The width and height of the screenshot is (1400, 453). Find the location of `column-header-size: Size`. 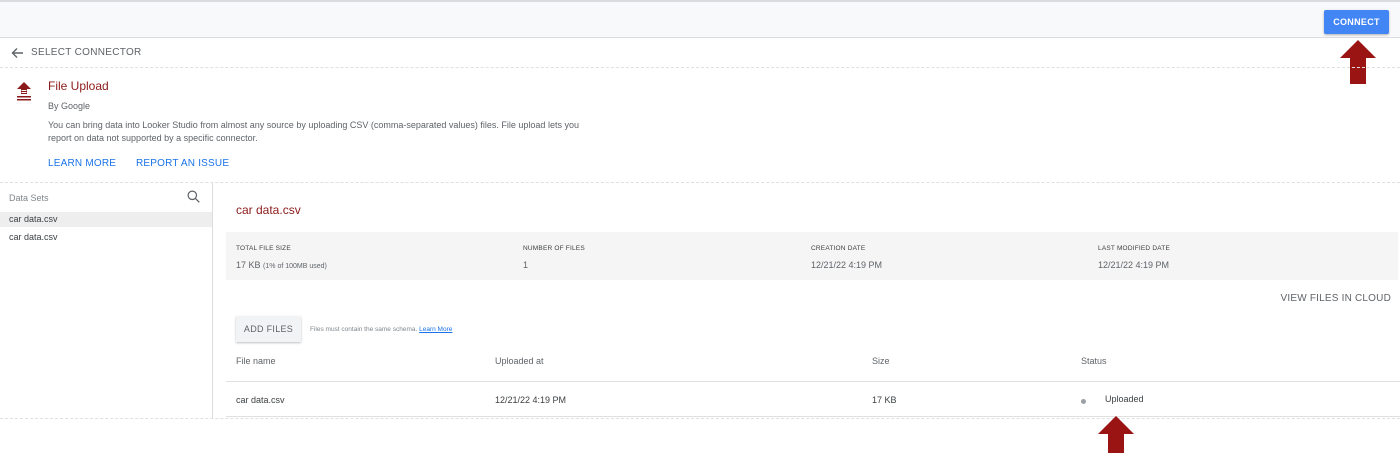

column-header-size: Size is located at coordinates (881, 361).